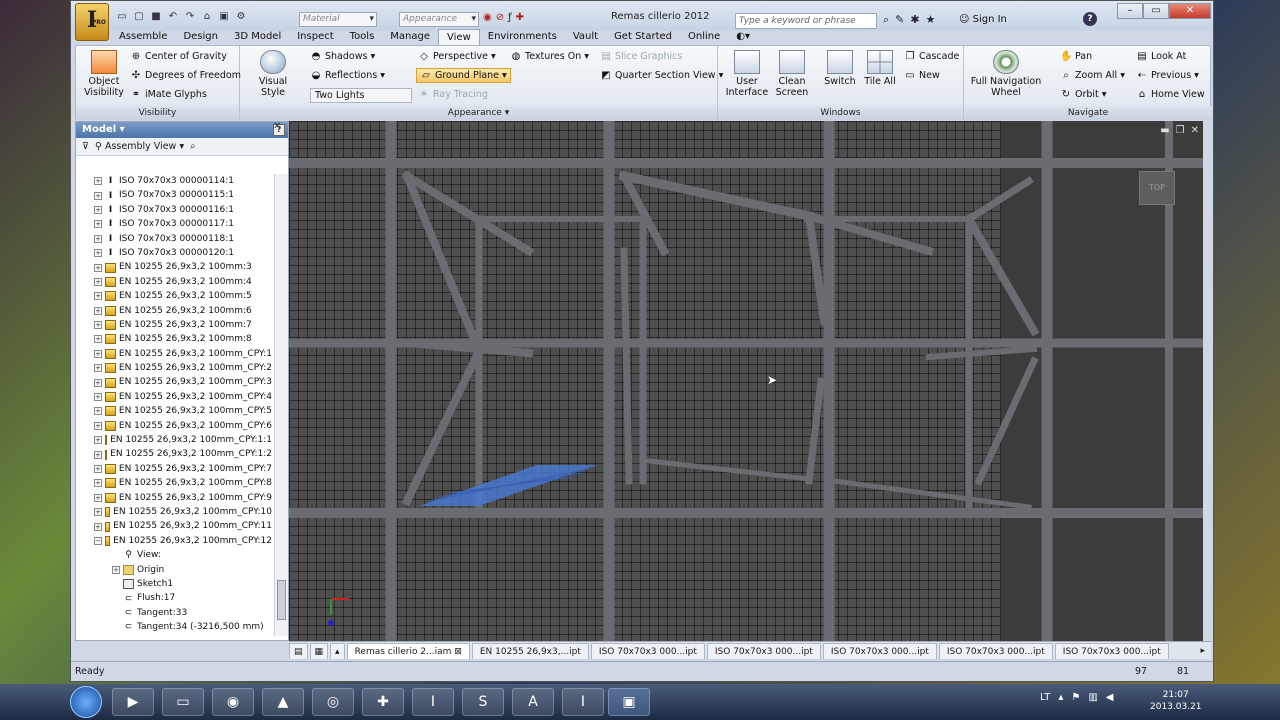 The width and height of the screenshot is (1280, 720). What do you see at coordinates (207, 17) in the screenshot?
I see `home-icon: ⌂` at bounding box center [207, 17].